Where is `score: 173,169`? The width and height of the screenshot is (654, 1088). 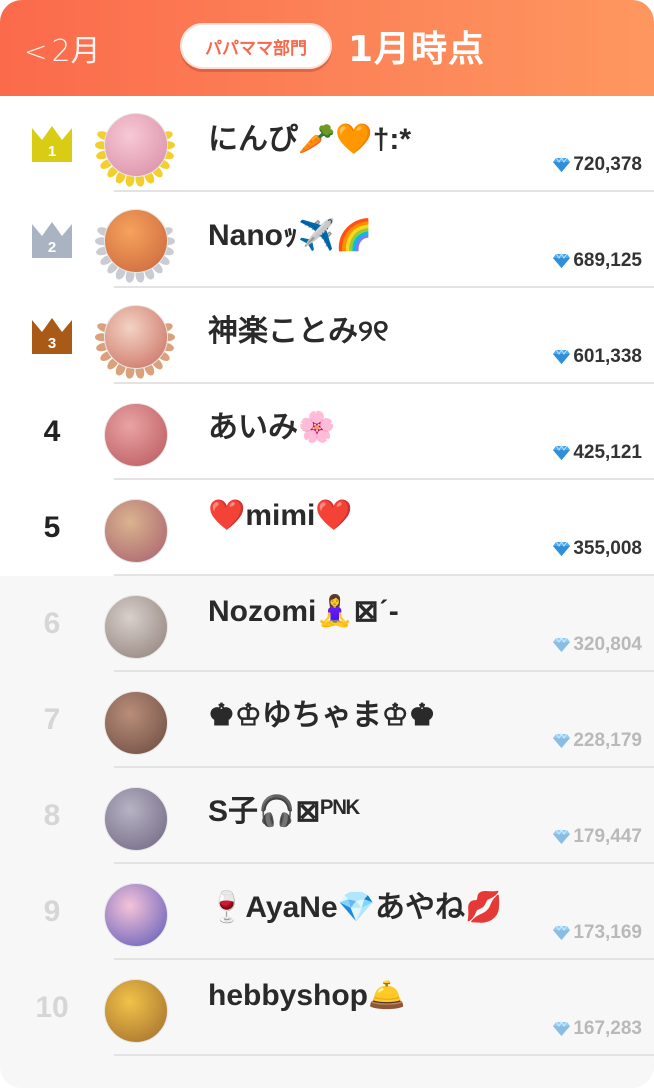 score: 173,169 is located at coordinates (597, 933).